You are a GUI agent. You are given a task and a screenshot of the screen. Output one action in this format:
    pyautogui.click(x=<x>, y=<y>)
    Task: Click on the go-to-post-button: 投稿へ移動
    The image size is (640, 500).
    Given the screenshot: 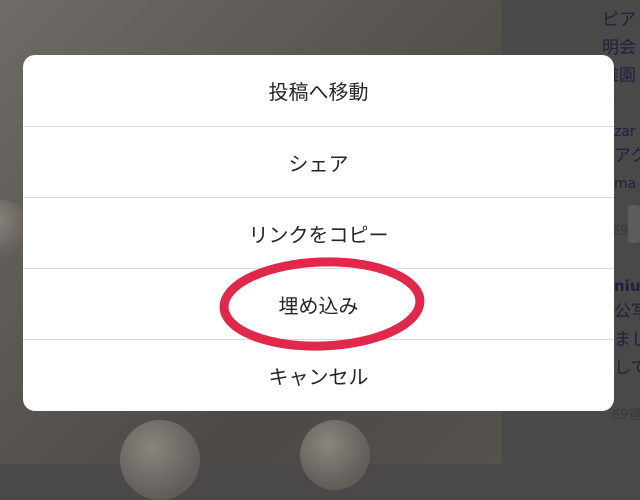 What is the action you would take?
    pyautogui.click(x=318, y=90)
    